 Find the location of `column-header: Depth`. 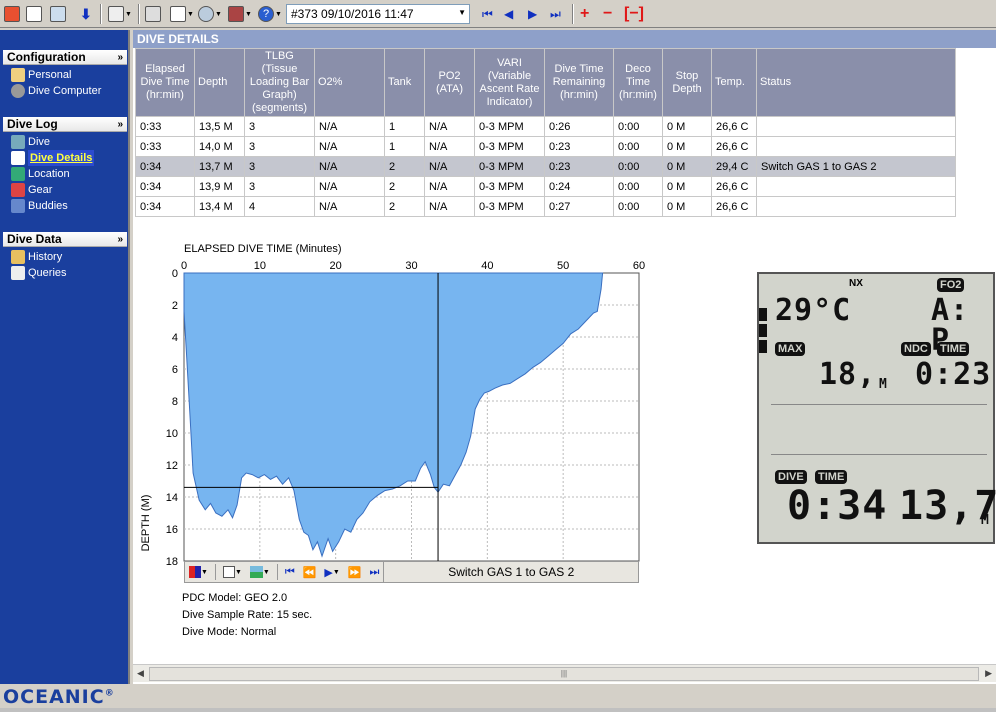

column-header: Depth is located at coordinates (219, 82).